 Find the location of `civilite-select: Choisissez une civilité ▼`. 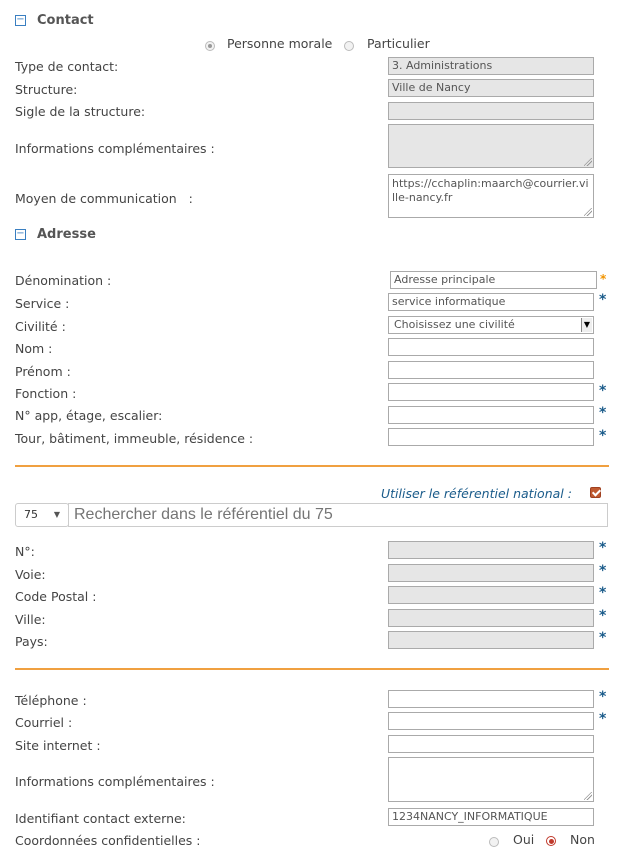

civilite-select: Choisissez une civilité ▼ is located at coordinates (491, 325).